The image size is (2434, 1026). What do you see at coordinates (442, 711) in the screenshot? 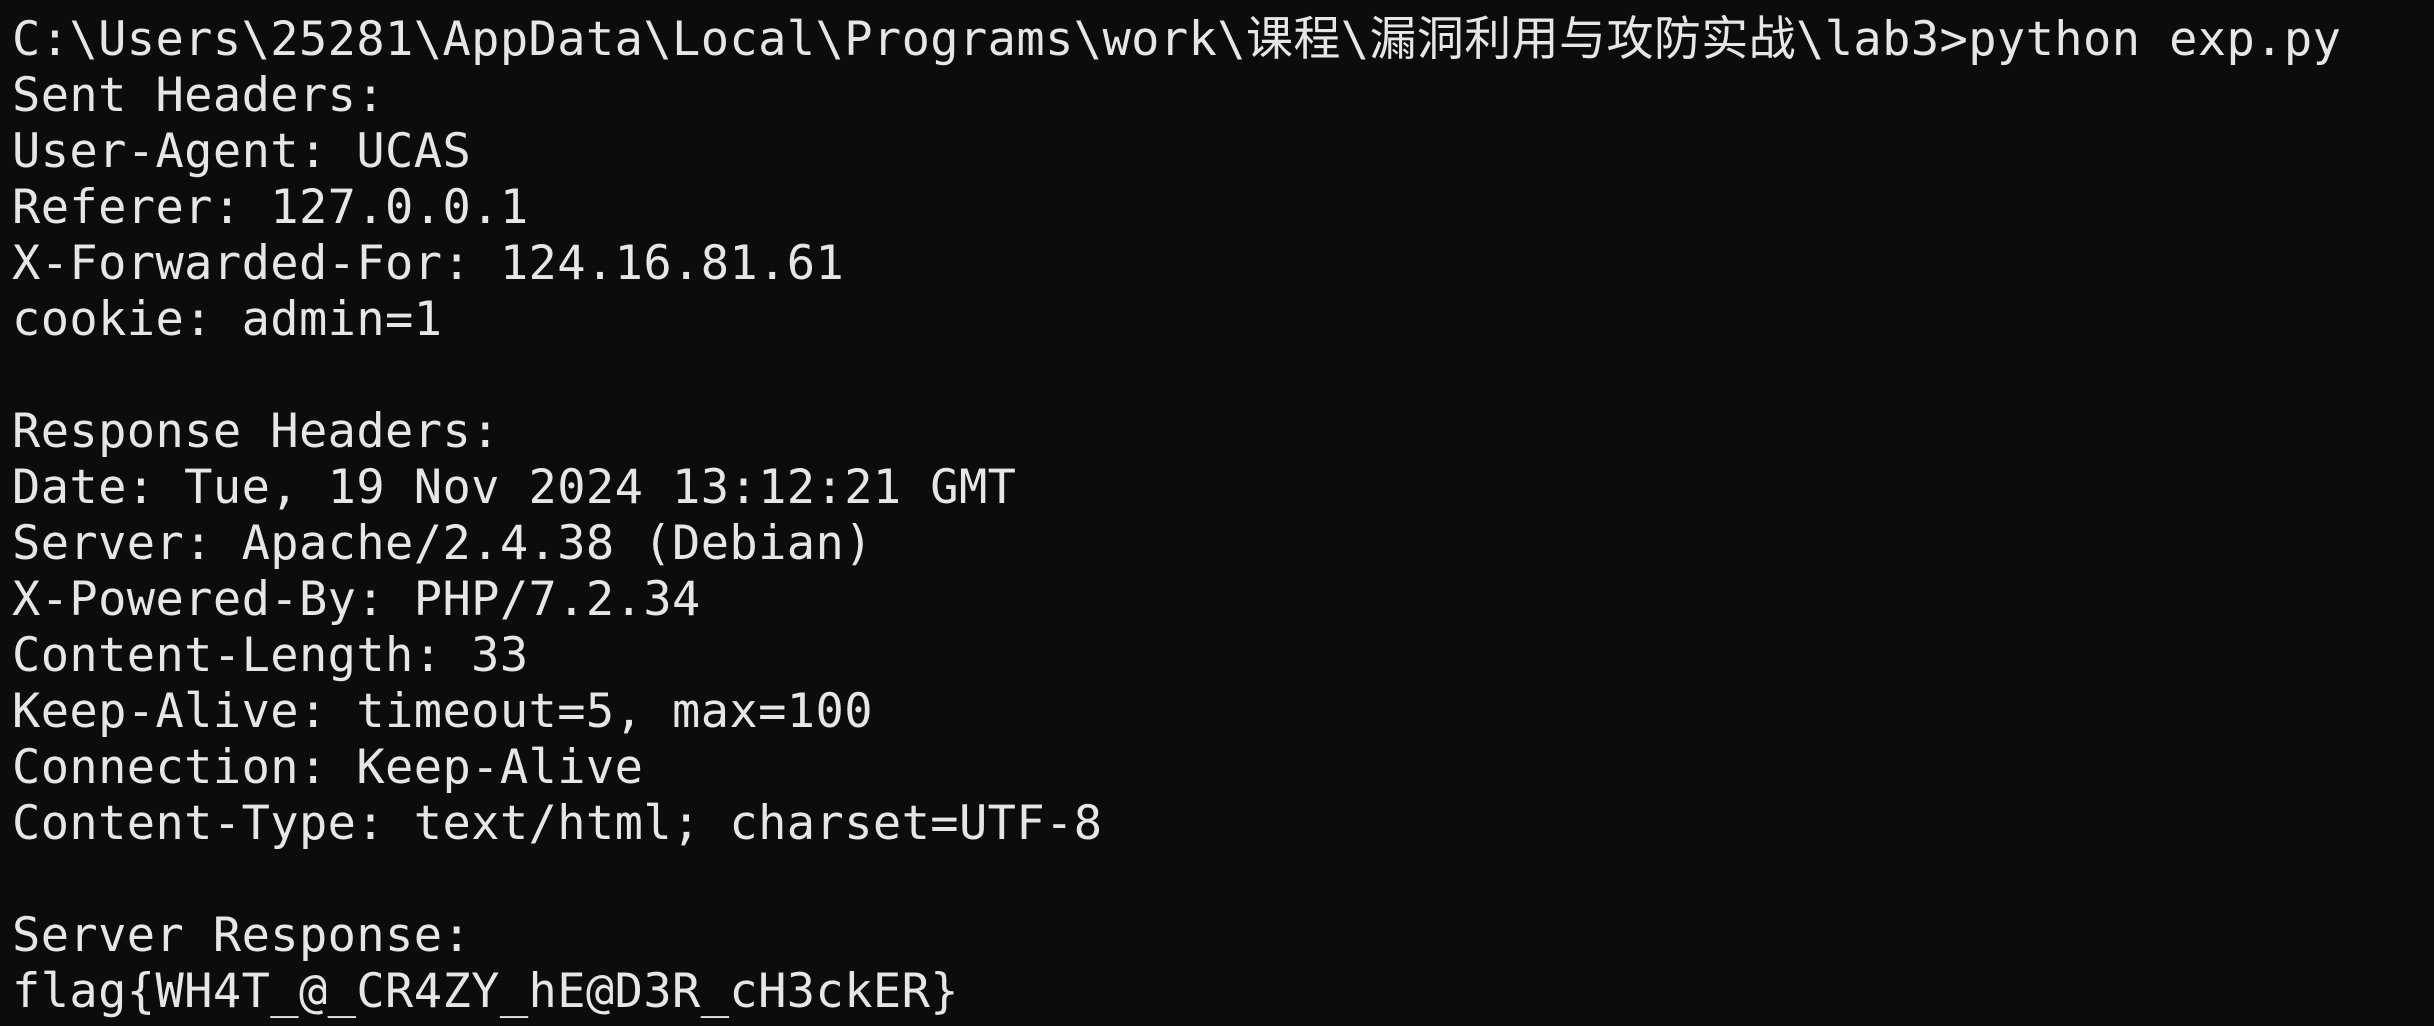
I see `response-header-keep-alive: Keep-Alive: timeout=5, max=100` at bounding box center [442, 711].